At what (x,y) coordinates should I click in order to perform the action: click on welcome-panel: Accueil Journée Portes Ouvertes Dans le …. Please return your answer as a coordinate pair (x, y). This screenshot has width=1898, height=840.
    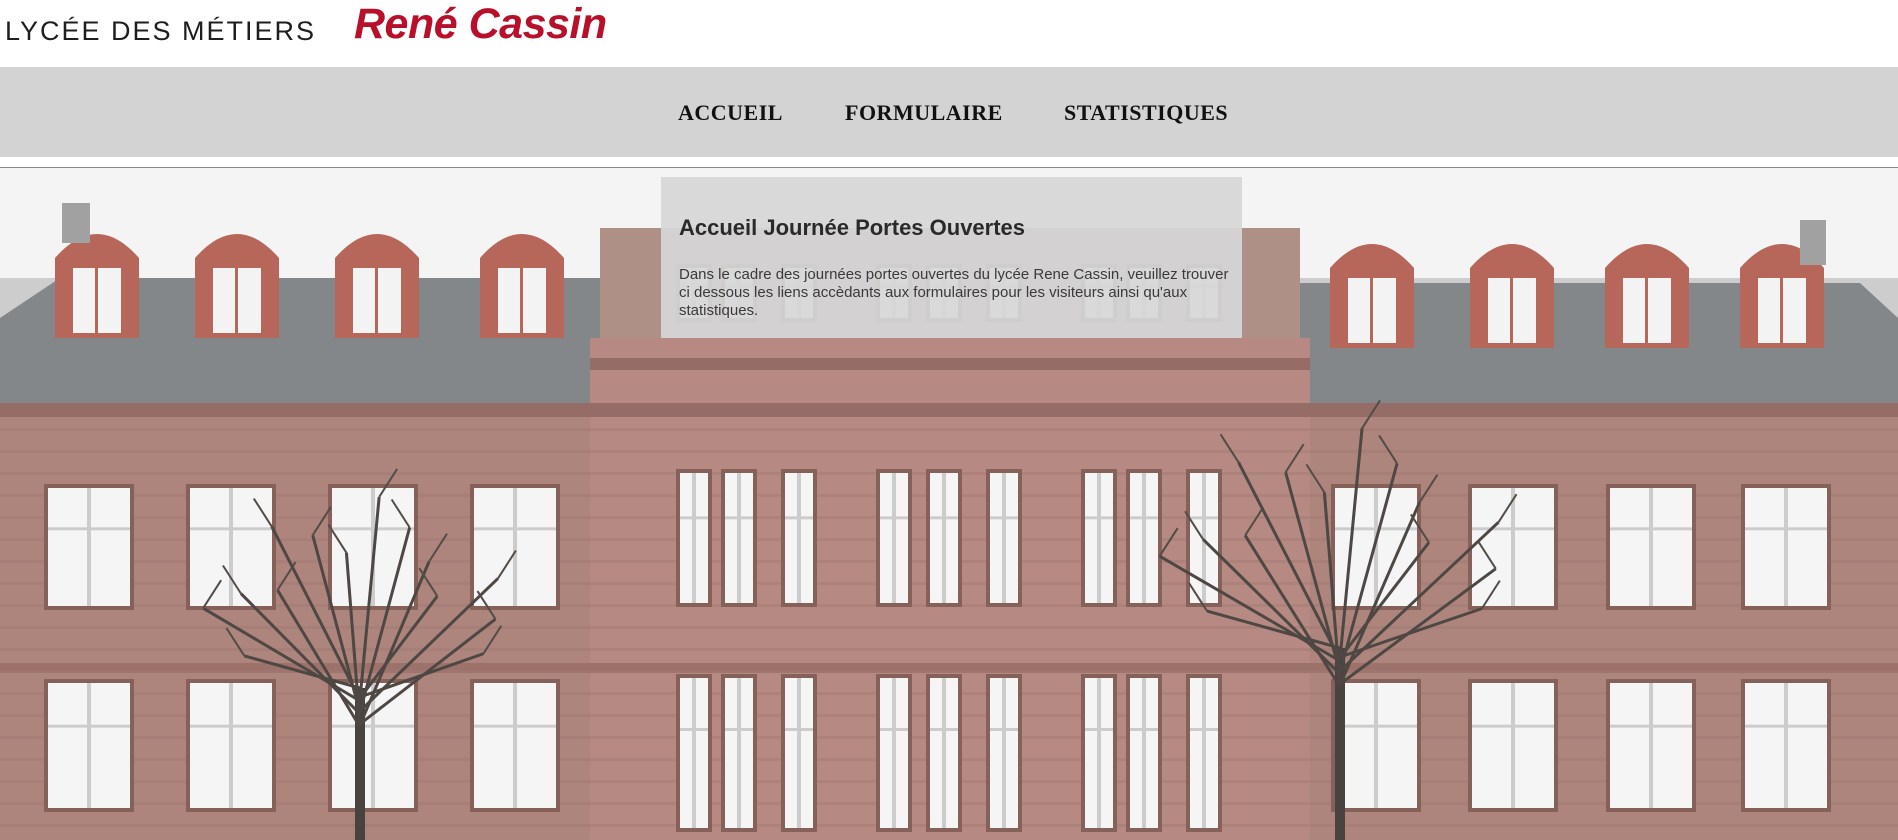
    Looking at the image, I should click on (951, 257).